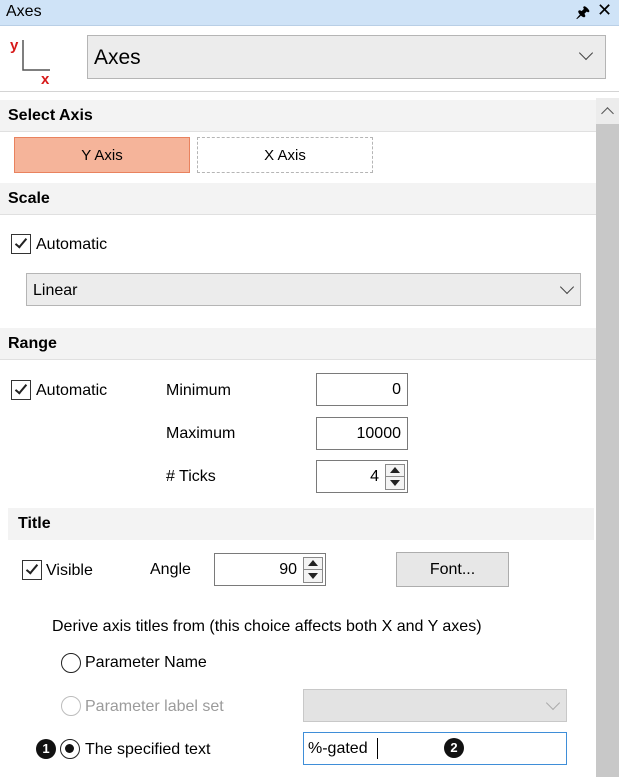 Image resolution: width=619 pixels, height=777 pixels. Describe the element at coordinates (69, 570) in the screenshot. I see `title-visible-label: Visible` at that location.